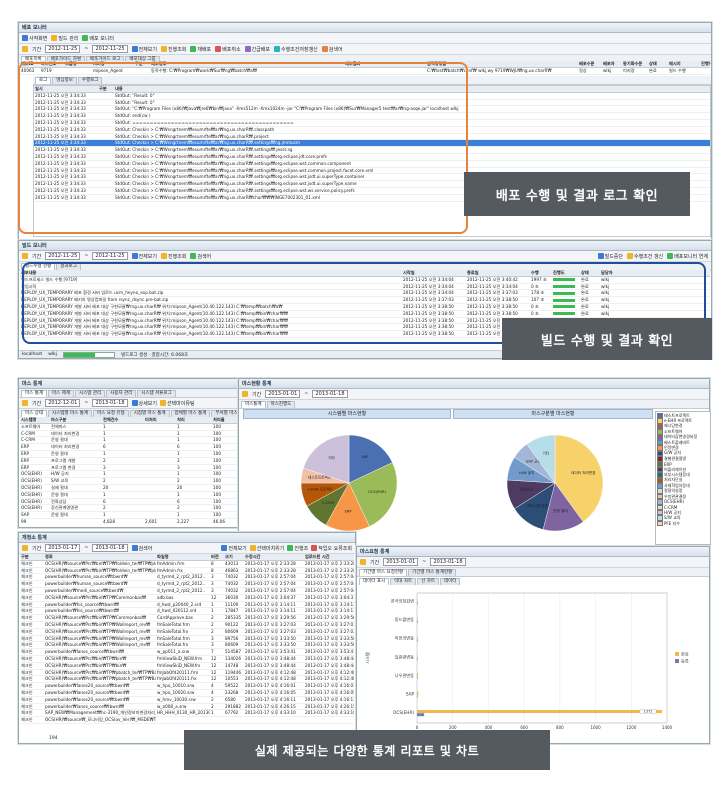 Image resolution: width=727 pixels, height=791 pixels. I want to click on deploy-filter-button-6: 검색어, so click(332, 49).